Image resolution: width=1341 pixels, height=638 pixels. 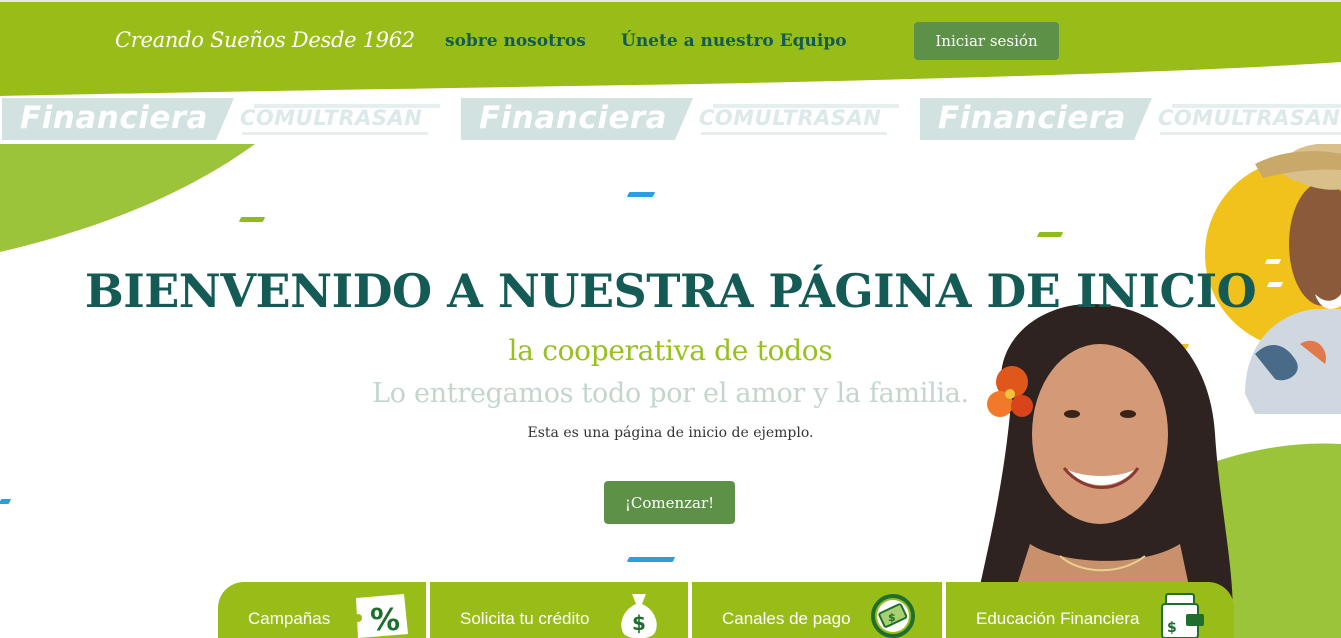 I want to click on service-label: Educación Financiera, so click(x=1058, y=618).